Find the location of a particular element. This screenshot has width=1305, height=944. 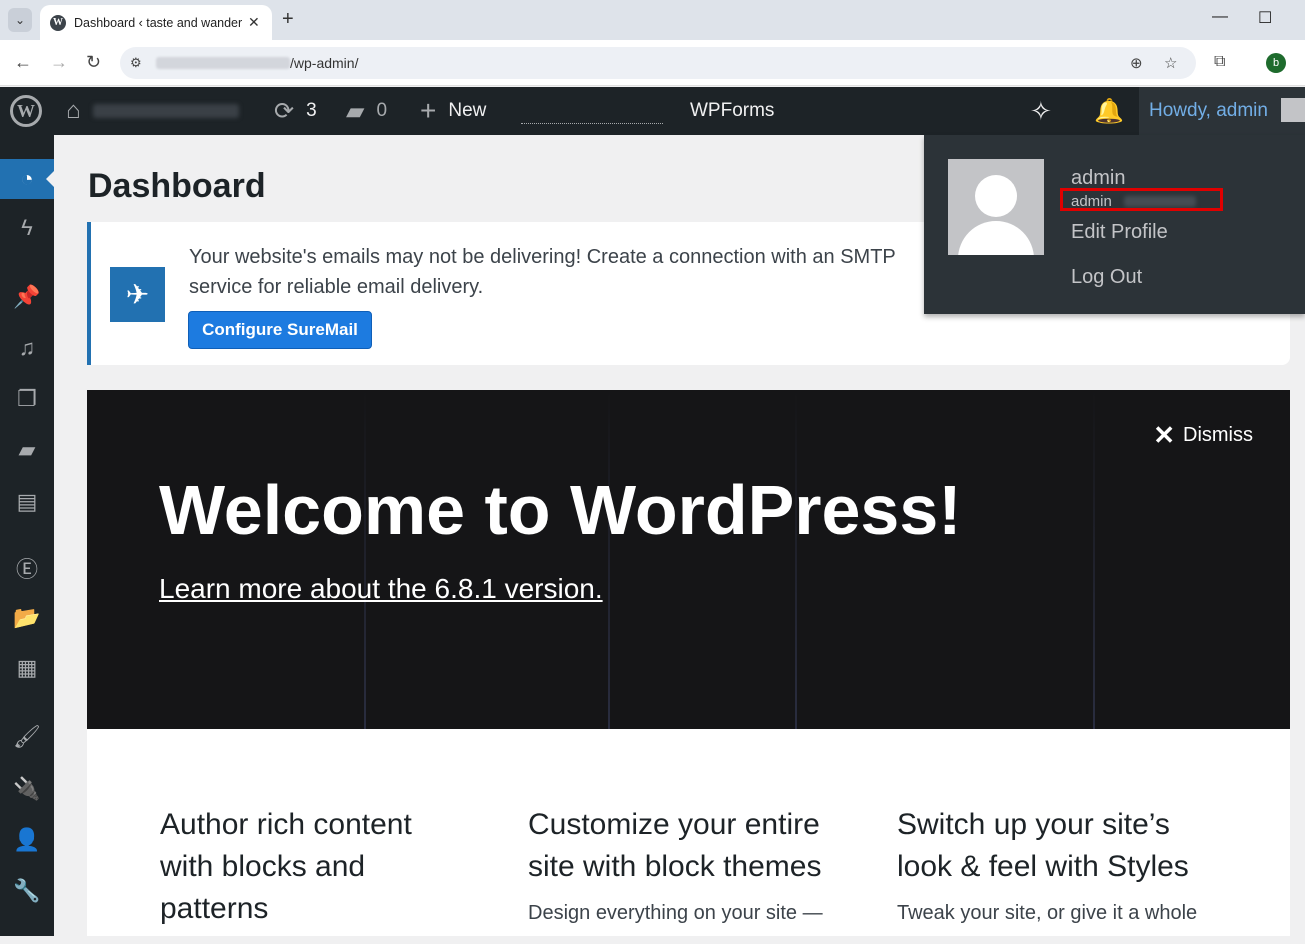

sidebar-item-users: 👤 is located at coordinates (27, 840).